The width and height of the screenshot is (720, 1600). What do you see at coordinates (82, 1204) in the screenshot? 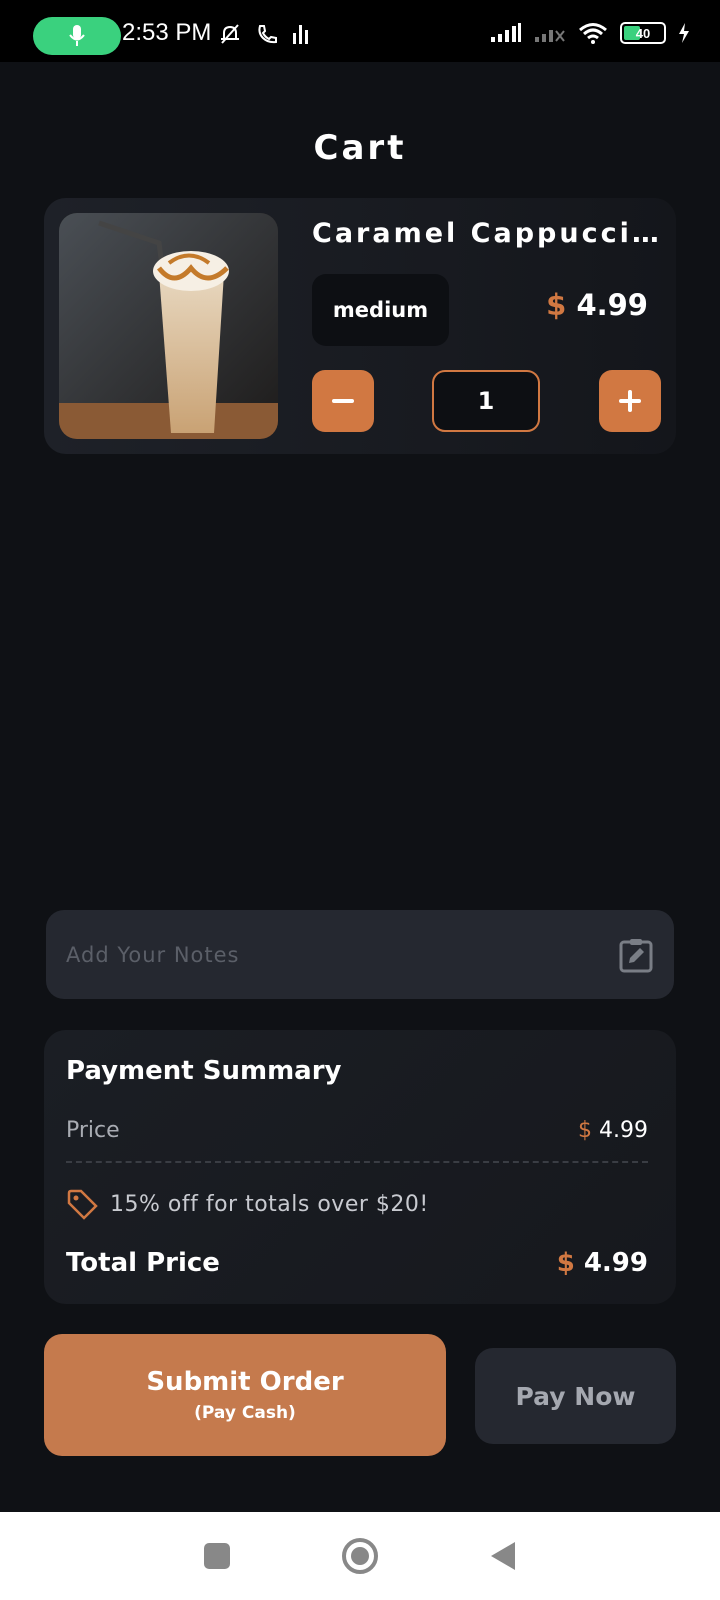
I see `tag-icon` at bounding box center [82, 1204].